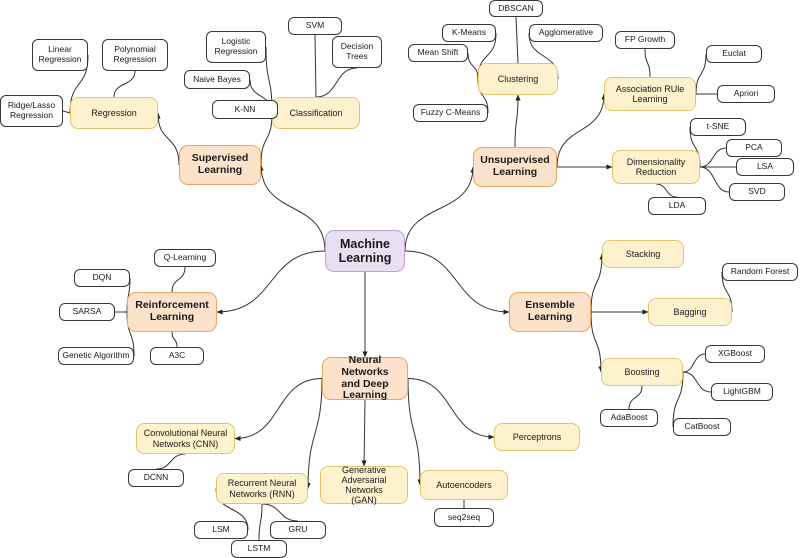  What do you see at coordinates (60, 55) in the screenshot?
I see `node-linear-regression: Linear Regression` at bounding box center [60, 55].